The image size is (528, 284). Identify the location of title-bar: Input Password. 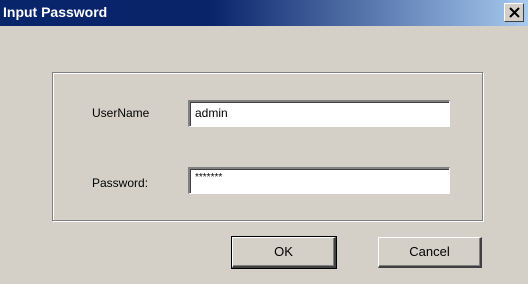
(264, 13).